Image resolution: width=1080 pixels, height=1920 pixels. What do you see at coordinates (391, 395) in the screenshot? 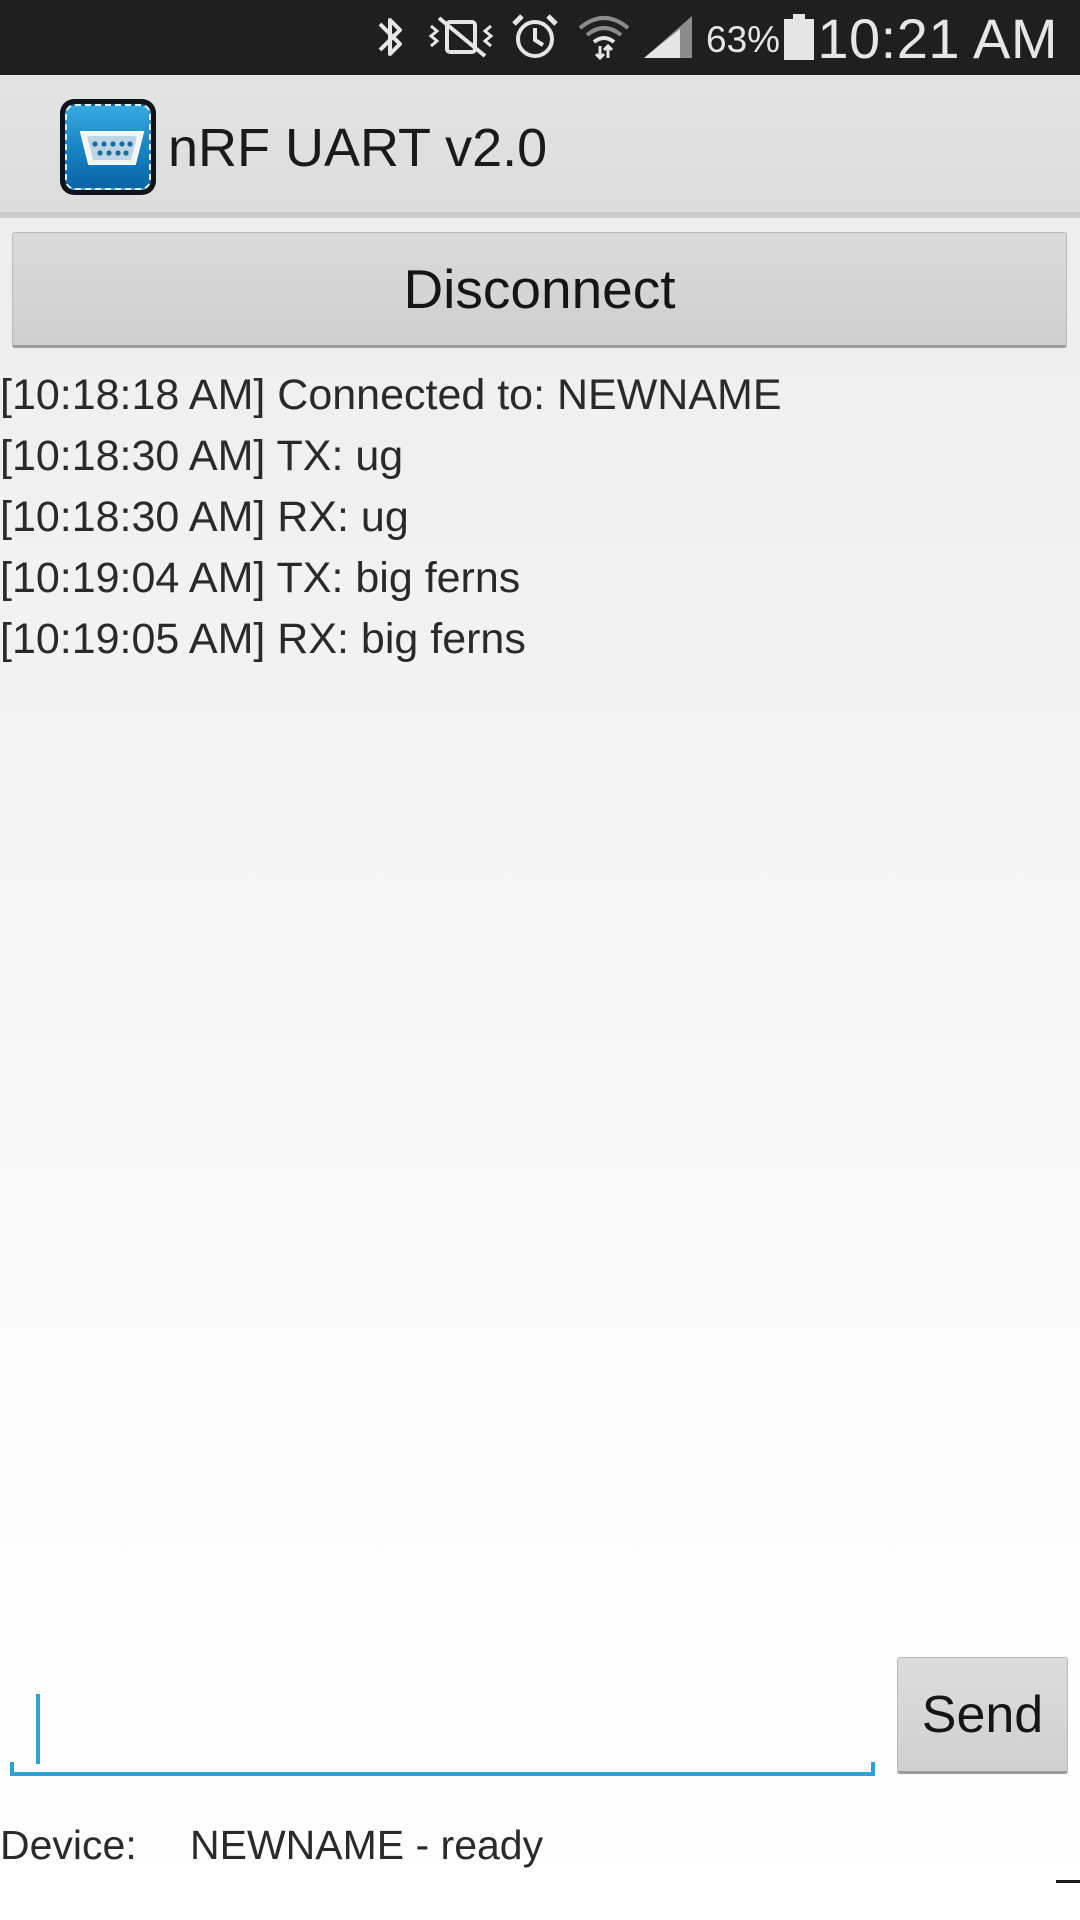
I see `log-entry: [10:18:18 AM] Connected to: NEWNAME` at bounding box center [391, 395].